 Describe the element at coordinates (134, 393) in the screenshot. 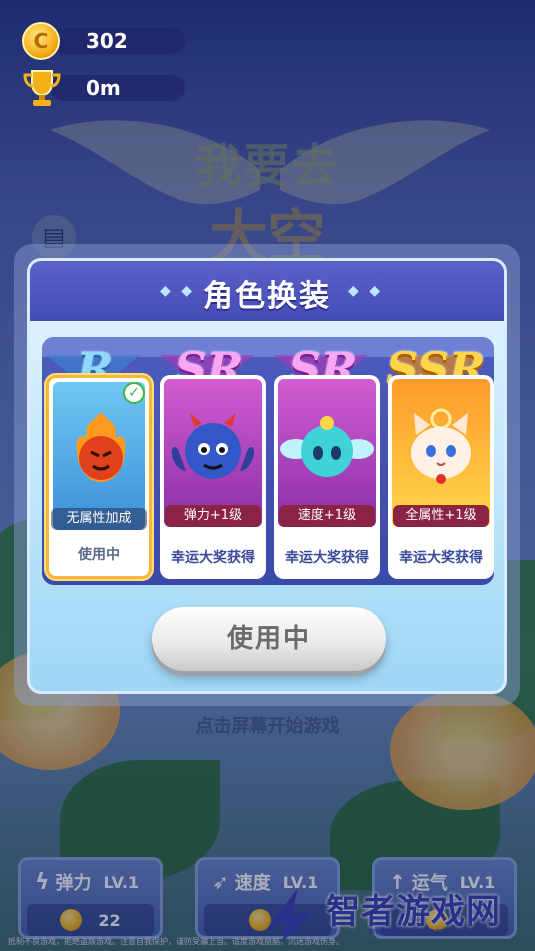

I see `check-icon: ✓` at that location.